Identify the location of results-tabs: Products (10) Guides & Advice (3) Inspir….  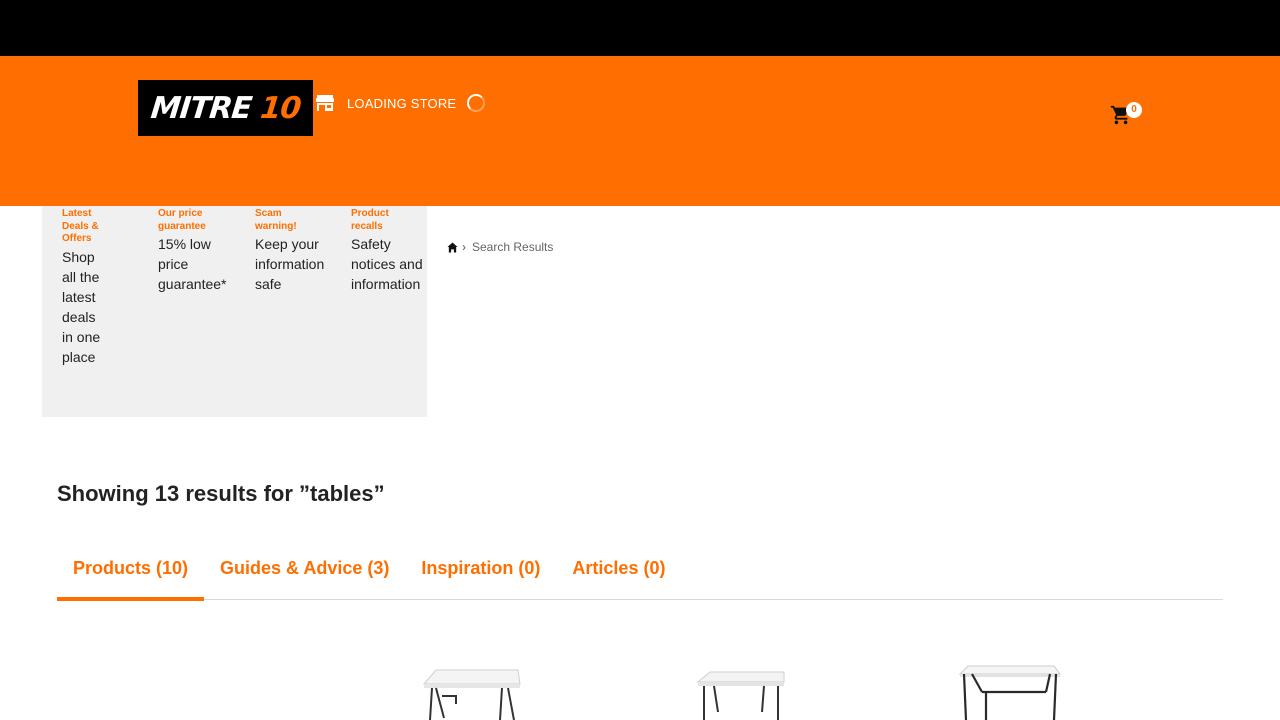
(640, 574).